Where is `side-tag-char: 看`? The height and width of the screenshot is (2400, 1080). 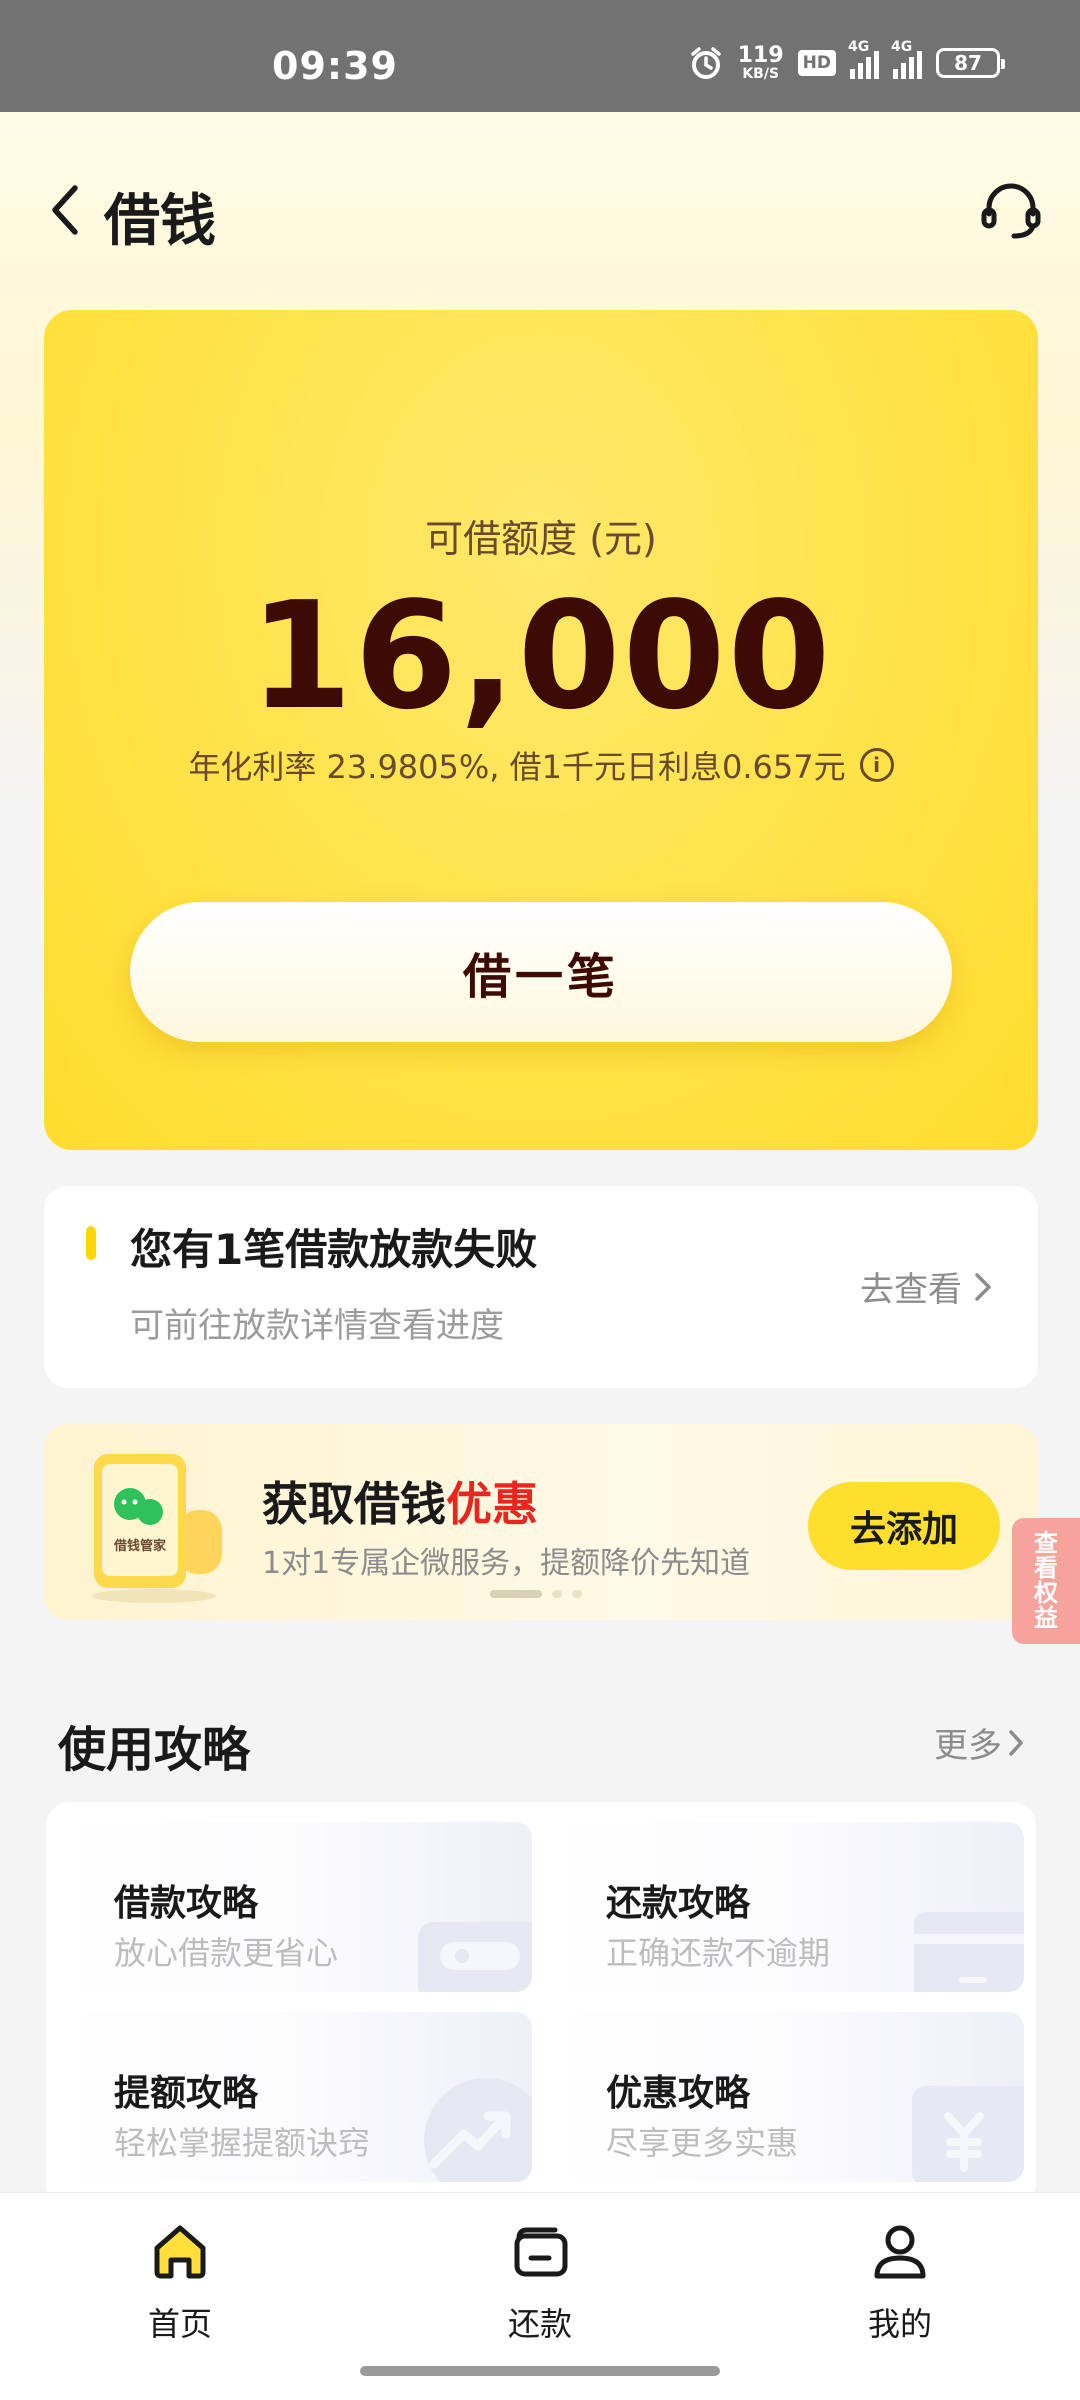
side-tag-char: 看 is located at coordinates (1046, 1567).